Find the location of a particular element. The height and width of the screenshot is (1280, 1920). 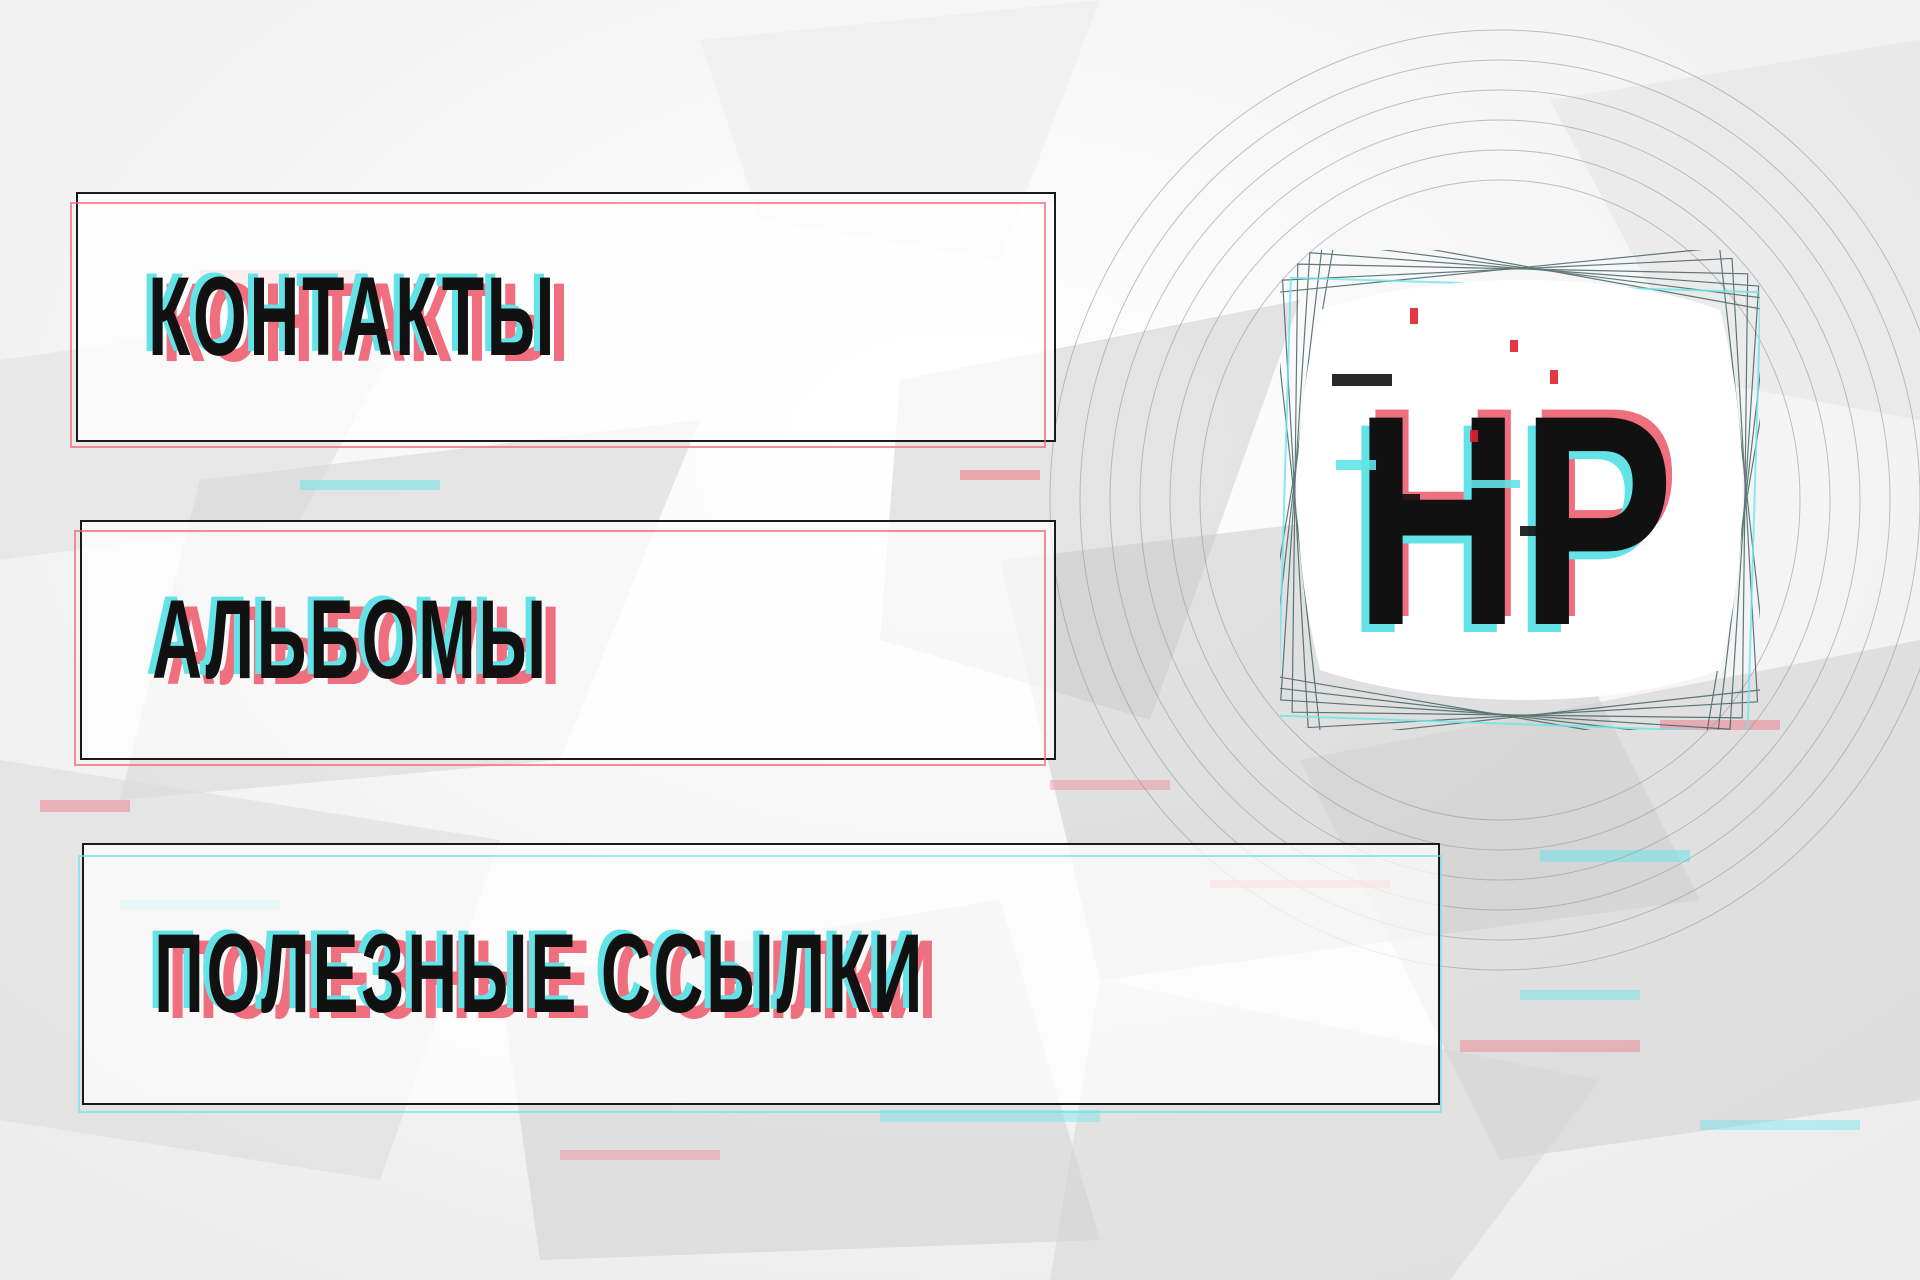

logo-text: HP is located at coordinates (1514, 520).